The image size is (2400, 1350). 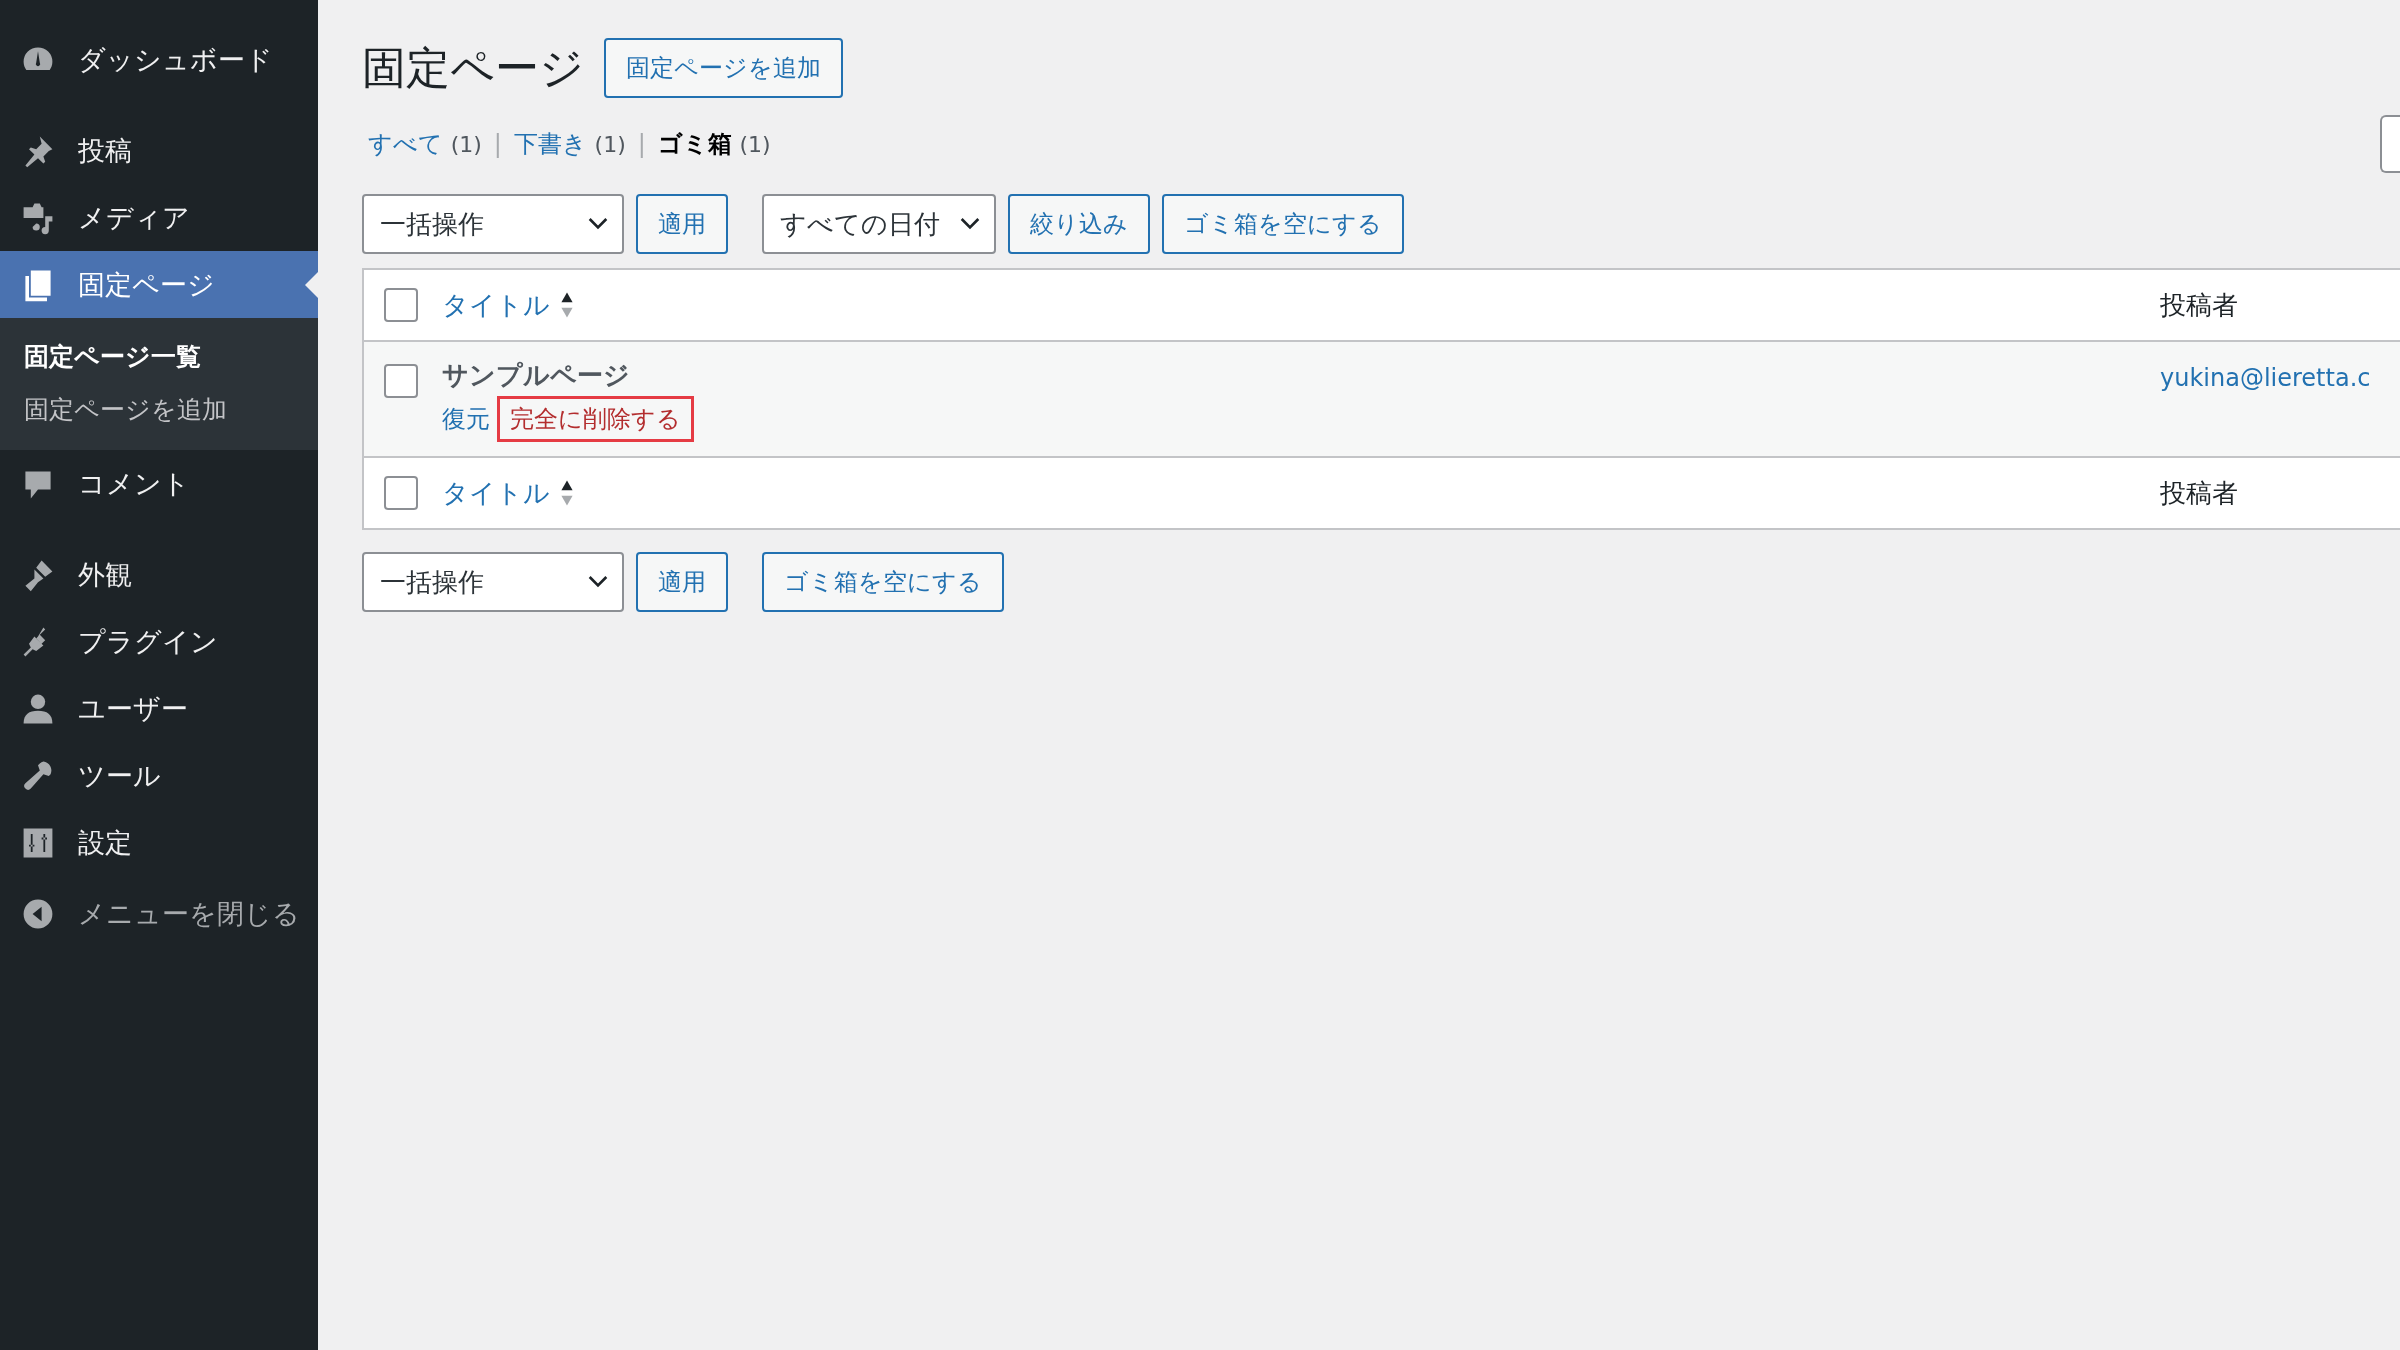 What do you see at coordinates (112, 356) in the screenshot?
I see `submenu-item: 固定ページ一覧` at bounding box center [112, 356].